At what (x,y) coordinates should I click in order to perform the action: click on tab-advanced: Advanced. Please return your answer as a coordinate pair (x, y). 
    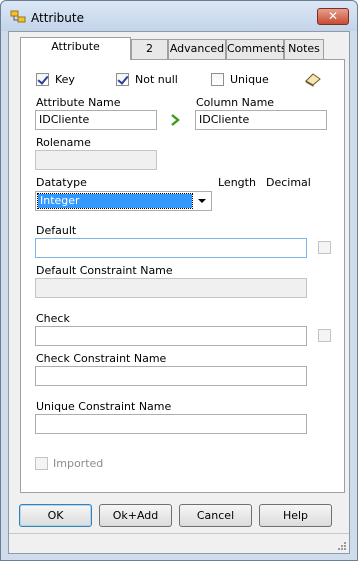
    Looking at the image, I should click on (197, 49).